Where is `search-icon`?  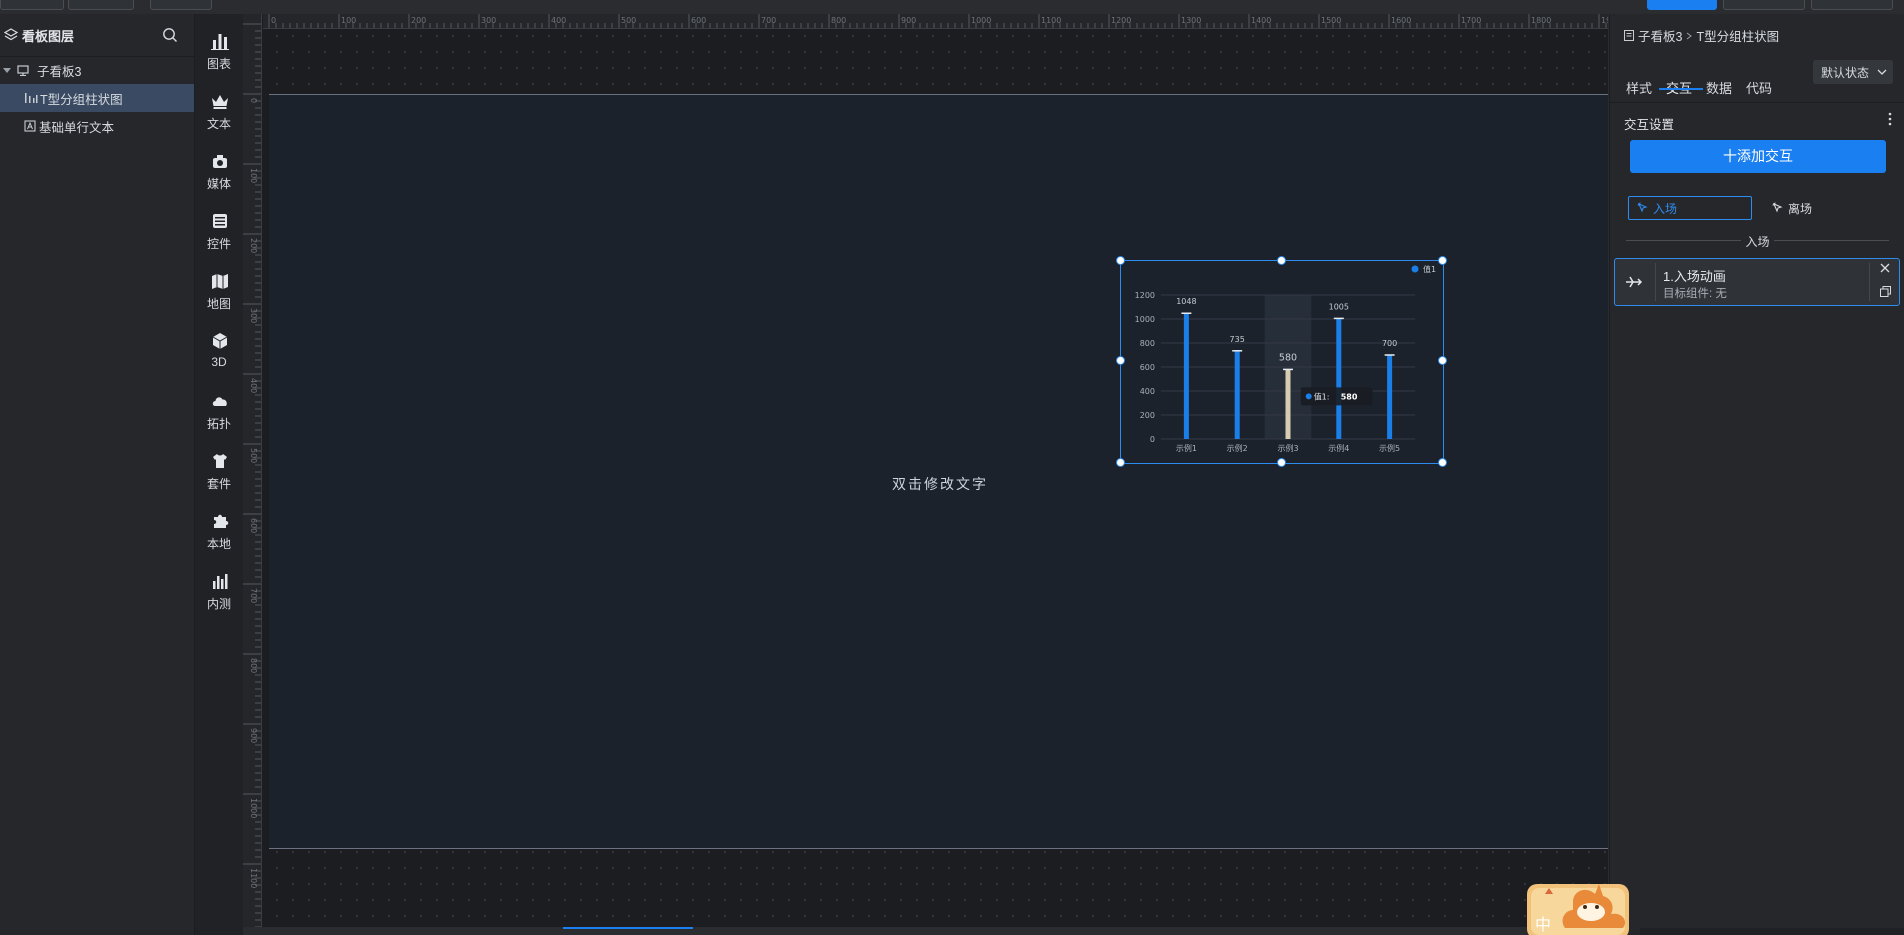 search-icon is located at coordinates (170, 35).